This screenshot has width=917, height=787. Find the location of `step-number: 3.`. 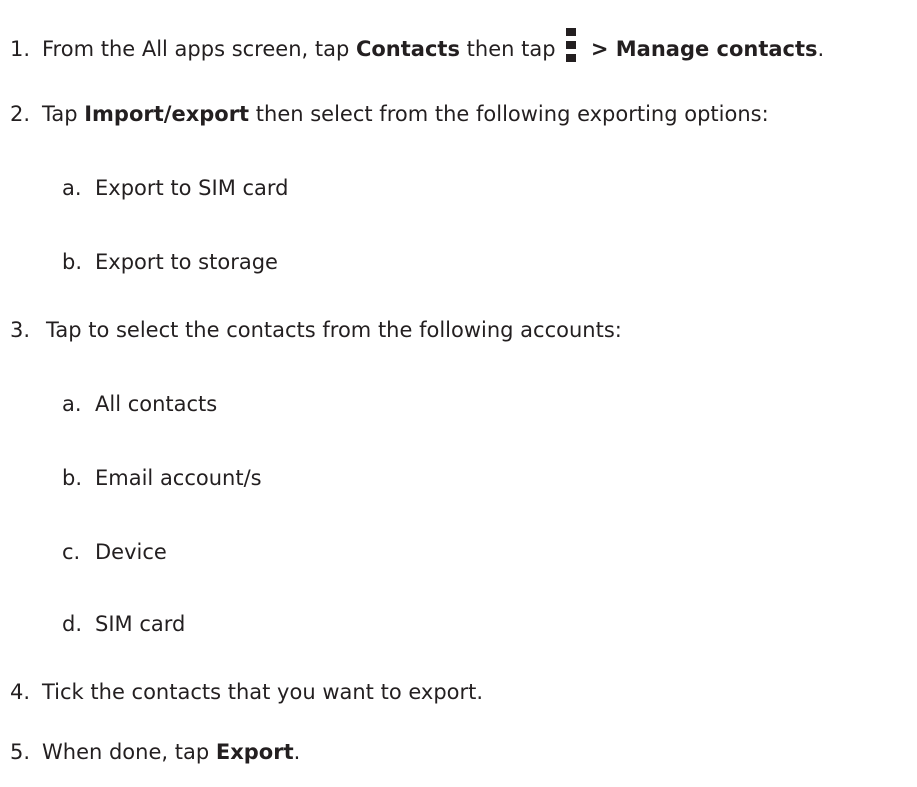

step-number: 3. is located at coordinates (20, 330).